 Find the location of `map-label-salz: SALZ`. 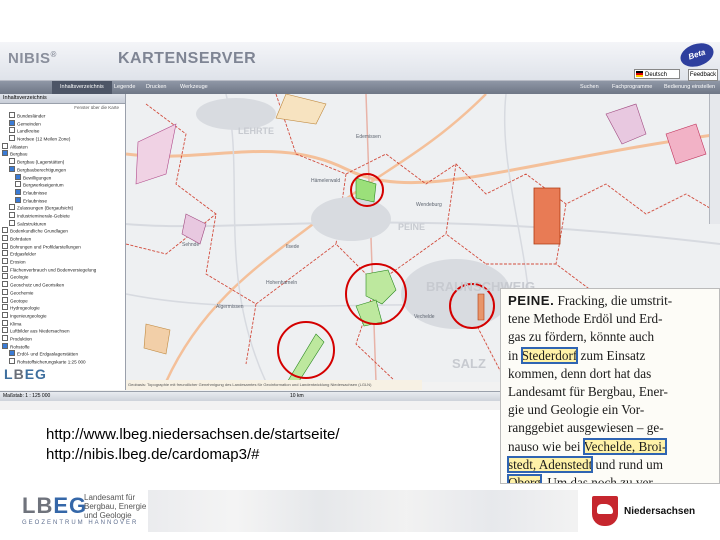

map-label-salz: SALZ is located at coordinates (469, 363).